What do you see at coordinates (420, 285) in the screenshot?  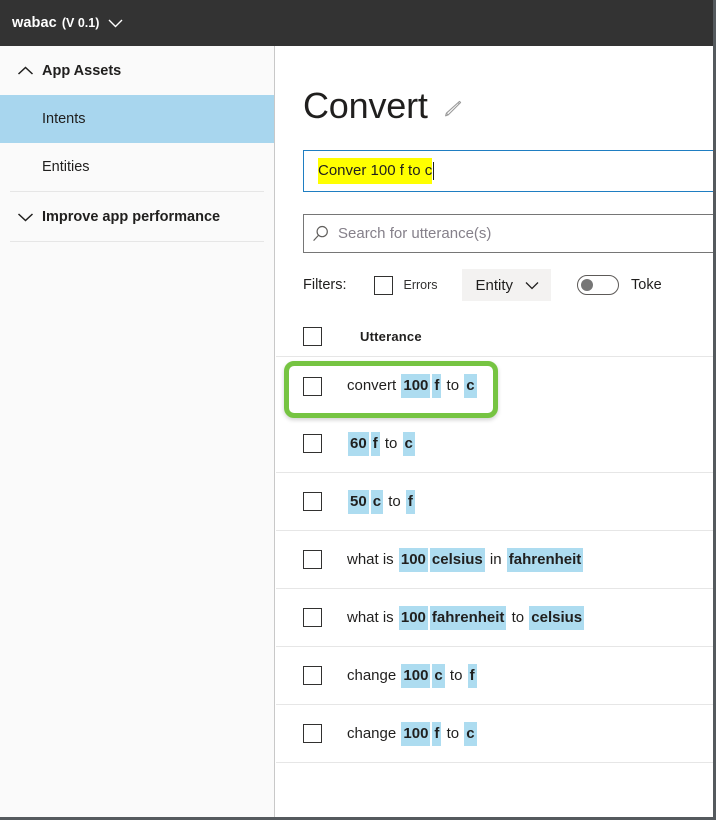 I see `errors-filter-label: Errors` at bounding box center [420, 285].